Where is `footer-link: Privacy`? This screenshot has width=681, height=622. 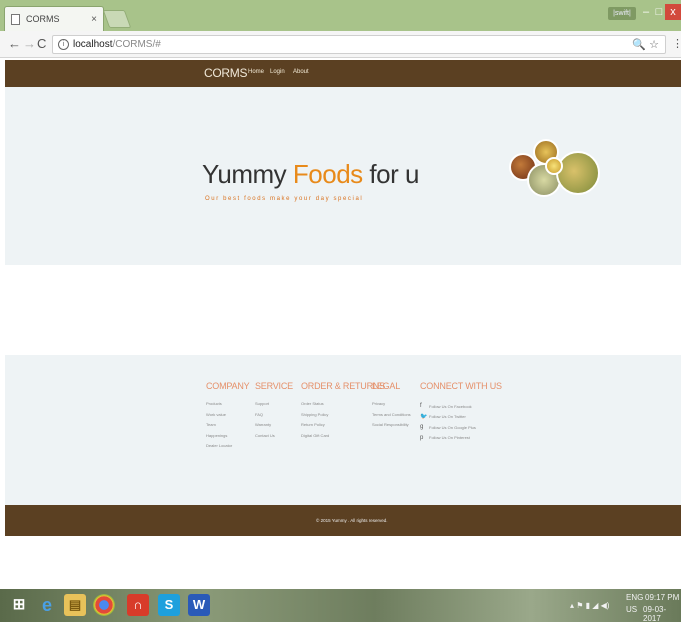
footer-link: Privacy is located at coordinates (391, 406).